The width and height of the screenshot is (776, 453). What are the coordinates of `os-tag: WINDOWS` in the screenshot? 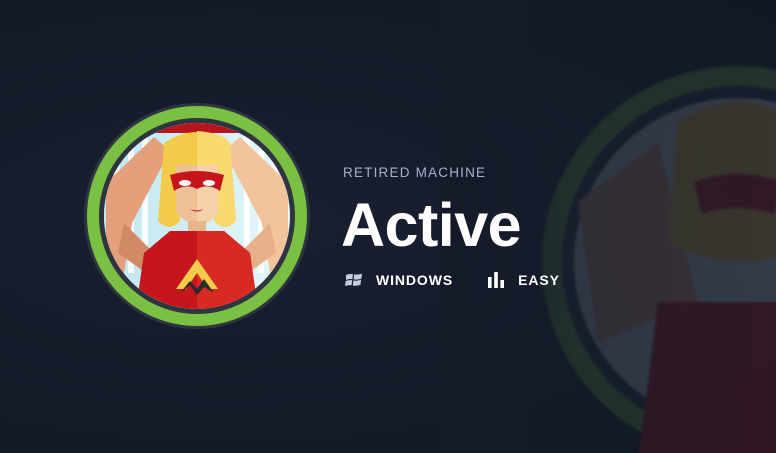 It's located at (399, 280).